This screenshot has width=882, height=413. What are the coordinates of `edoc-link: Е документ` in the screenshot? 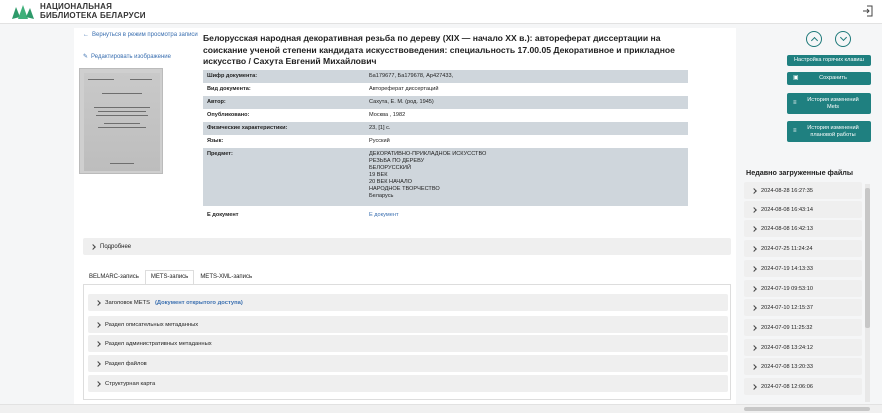 It's located at (526, 215).